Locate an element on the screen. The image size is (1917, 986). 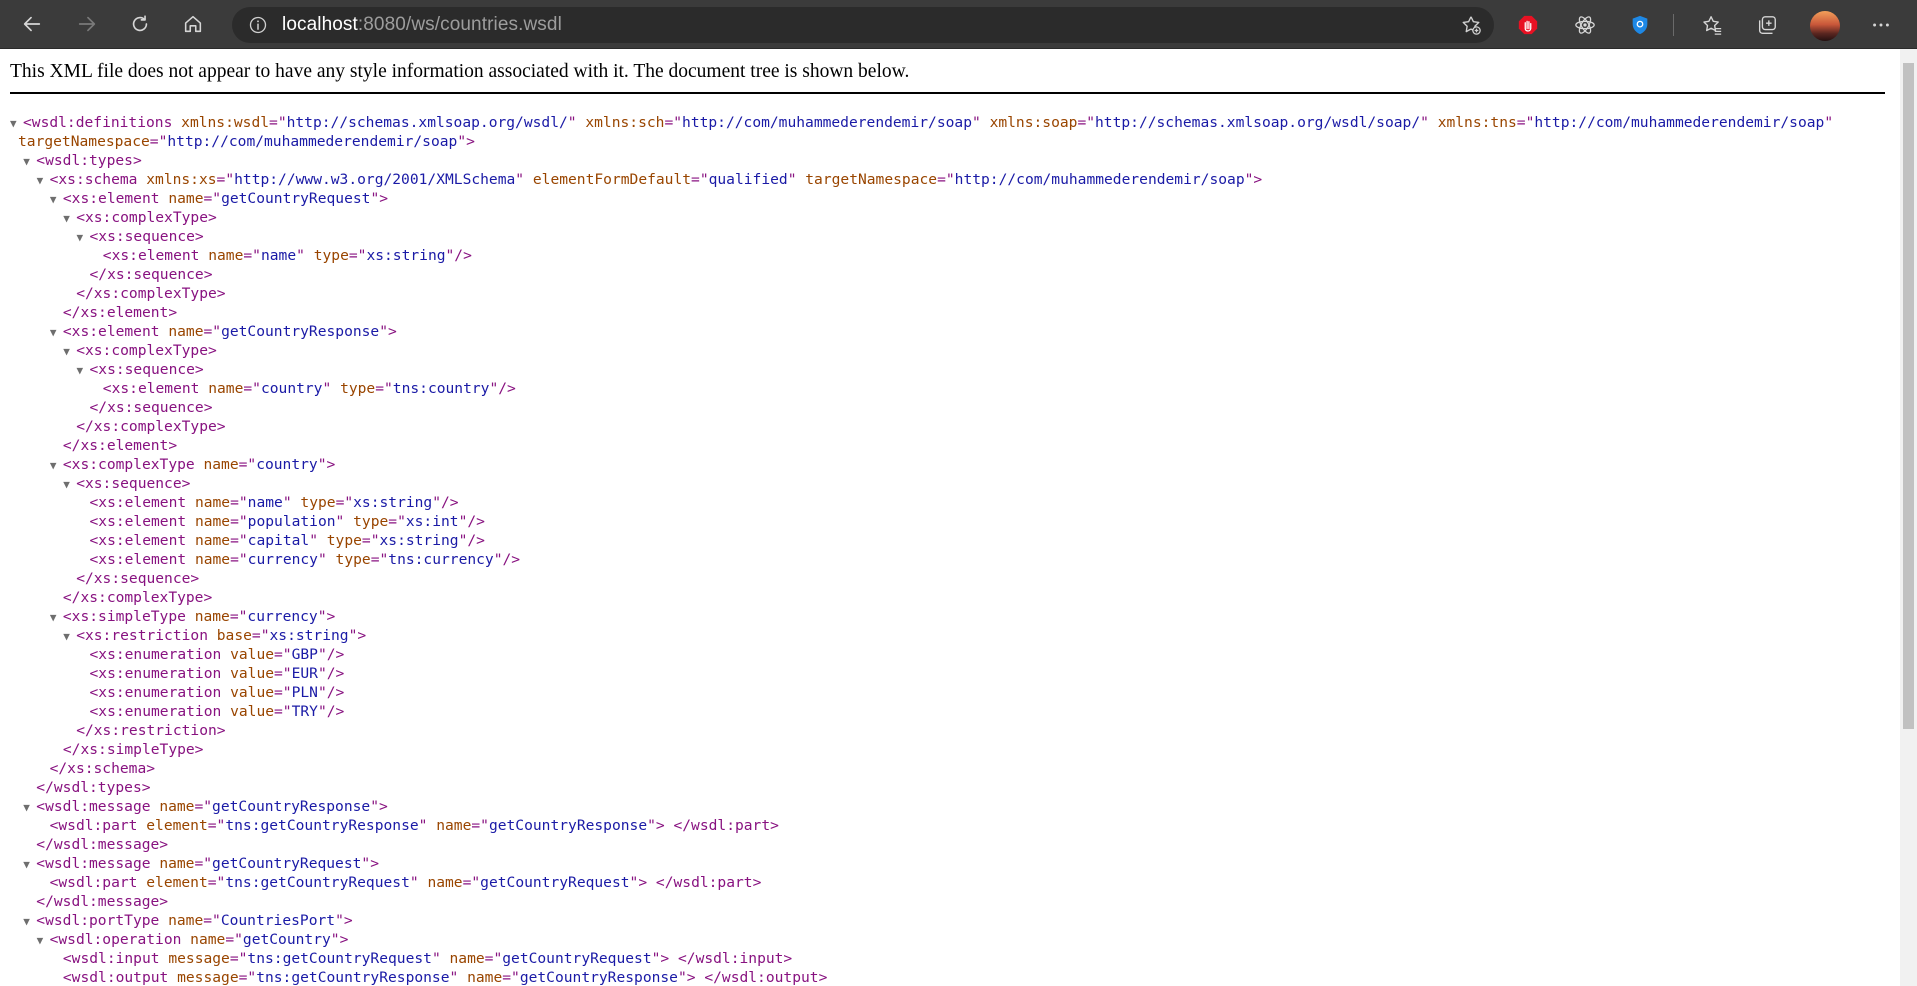
settings-menu-button is located at coordinates (1881, 25).